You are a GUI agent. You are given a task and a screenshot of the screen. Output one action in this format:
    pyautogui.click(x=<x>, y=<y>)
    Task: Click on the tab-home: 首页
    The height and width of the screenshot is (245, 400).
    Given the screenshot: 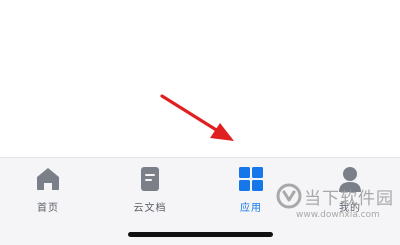 What is the action you would take?
    pyautogui.click(x=48, y=192)
    